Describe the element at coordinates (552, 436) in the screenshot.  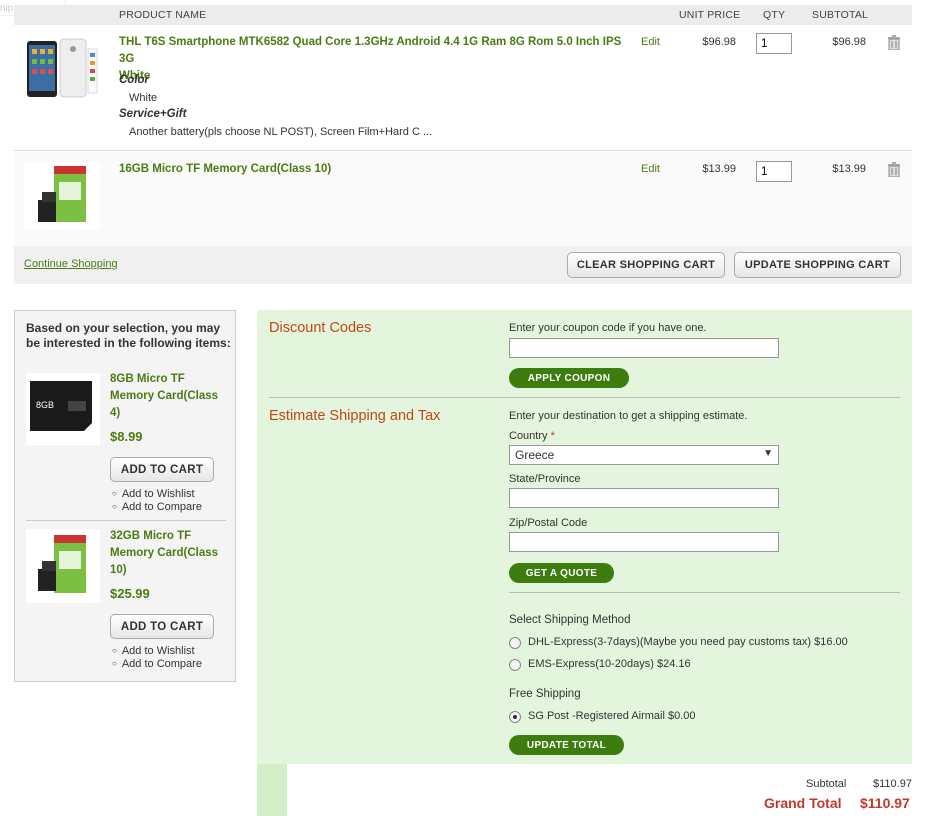
I see `required-mark: *` at that location.